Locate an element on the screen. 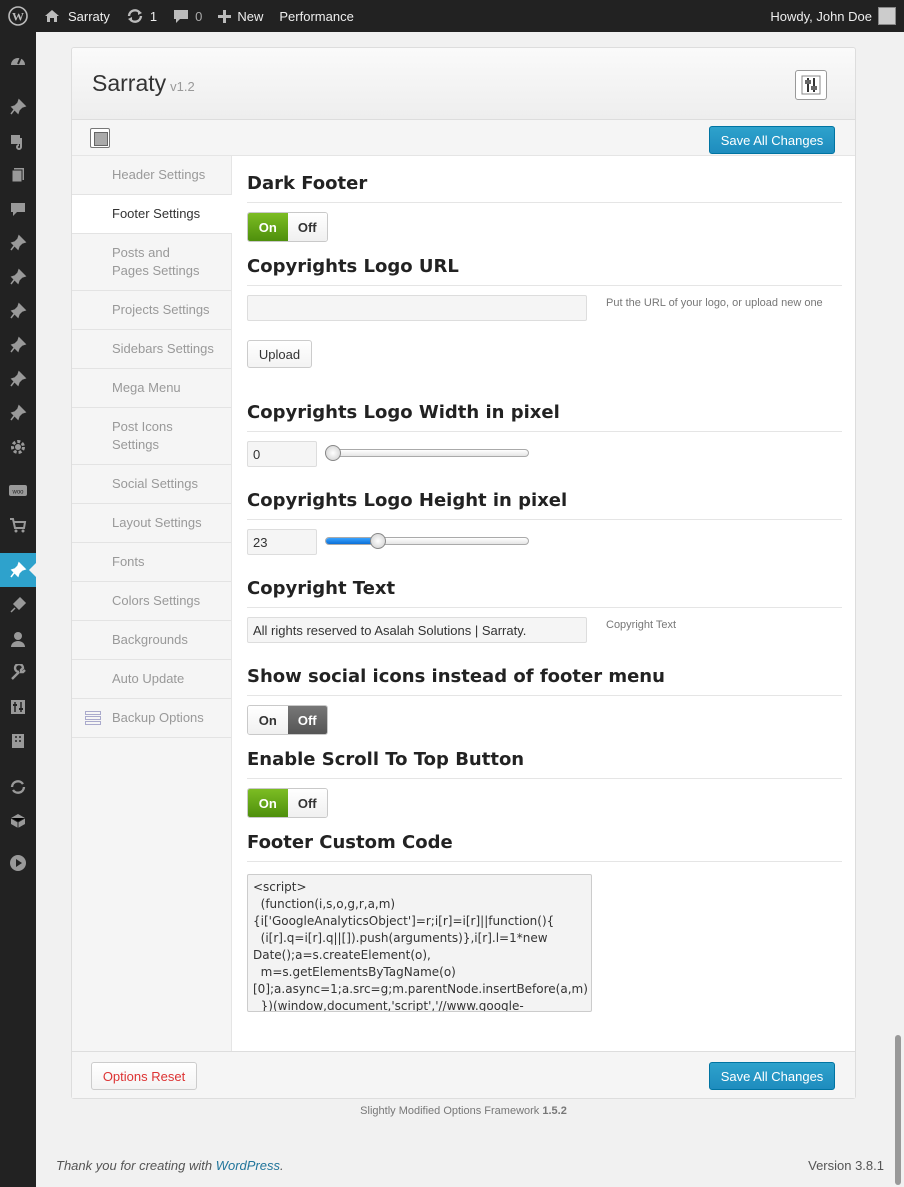 This screenshot has width=904, height=1187. dark-footer-toggle: On Off is located at coordinates (287, 227).